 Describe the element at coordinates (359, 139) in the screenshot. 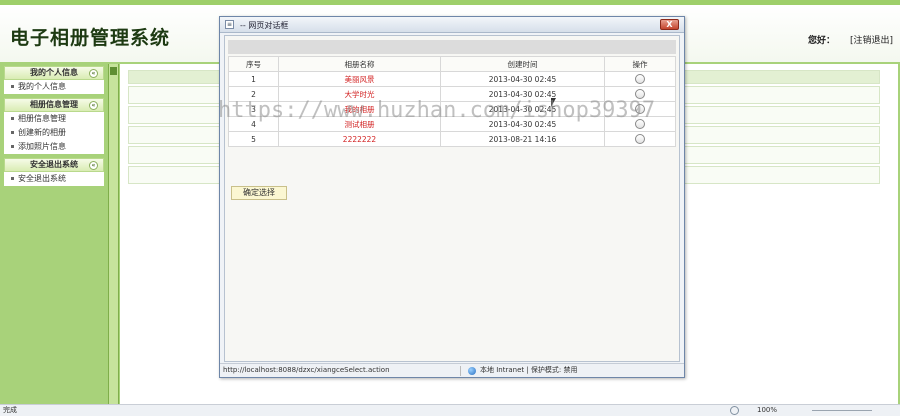

I see `cell-album-name: 2222222` at that location.